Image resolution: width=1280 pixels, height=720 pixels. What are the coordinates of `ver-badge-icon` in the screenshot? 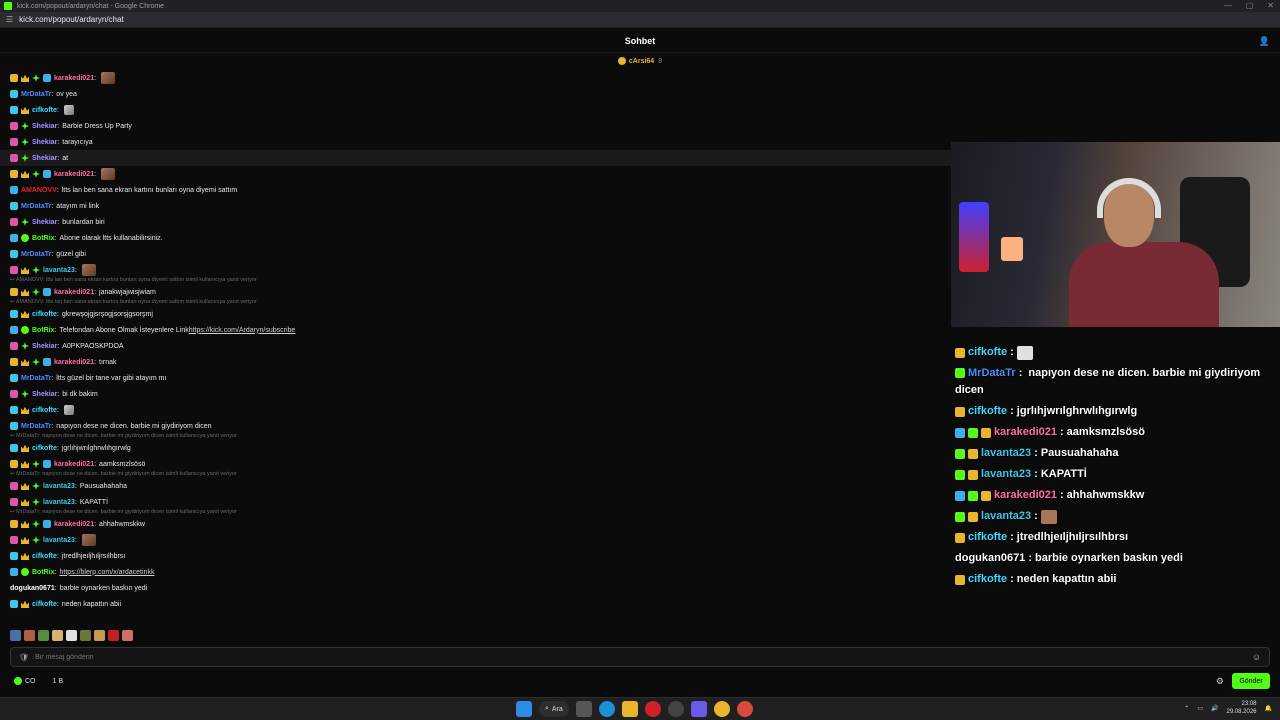 It's located at (25, 330).